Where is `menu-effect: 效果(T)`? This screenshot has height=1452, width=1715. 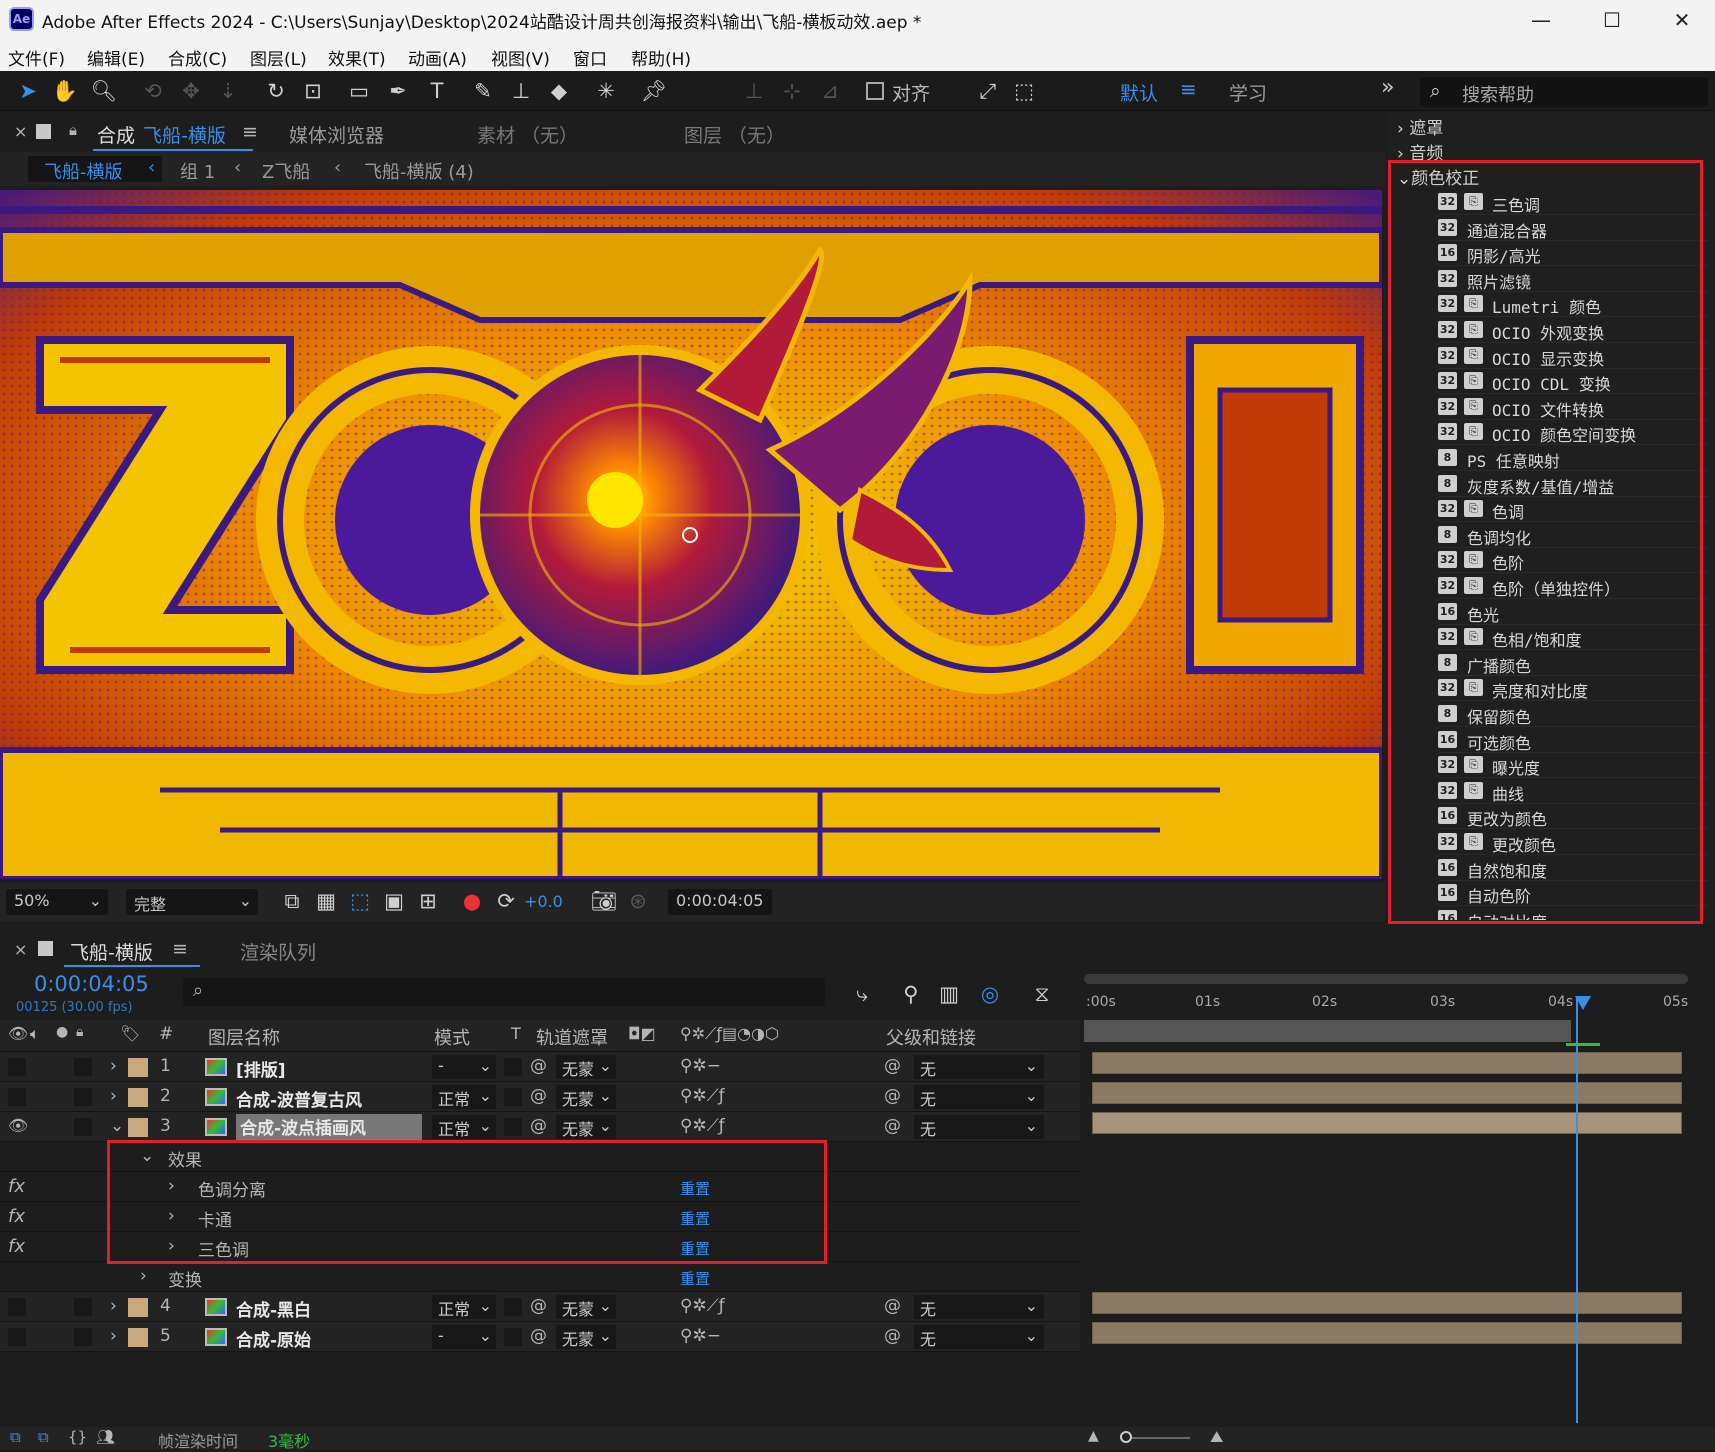 menu-effect: 效果(T) is located at coordinates (357, 57).